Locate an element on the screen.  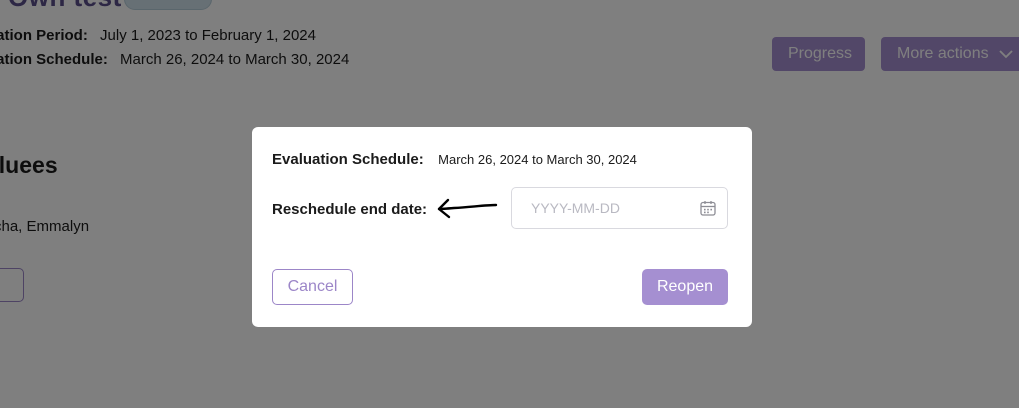
reschedule-date-field is located at coordinates (619, 208).